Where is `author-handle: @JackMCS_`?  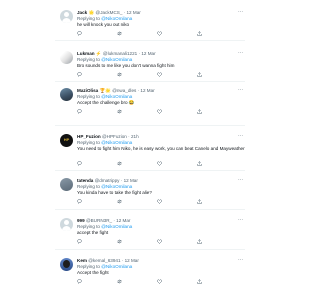
author-handle: @JackMCS_ is located at coordinates (109, 12).